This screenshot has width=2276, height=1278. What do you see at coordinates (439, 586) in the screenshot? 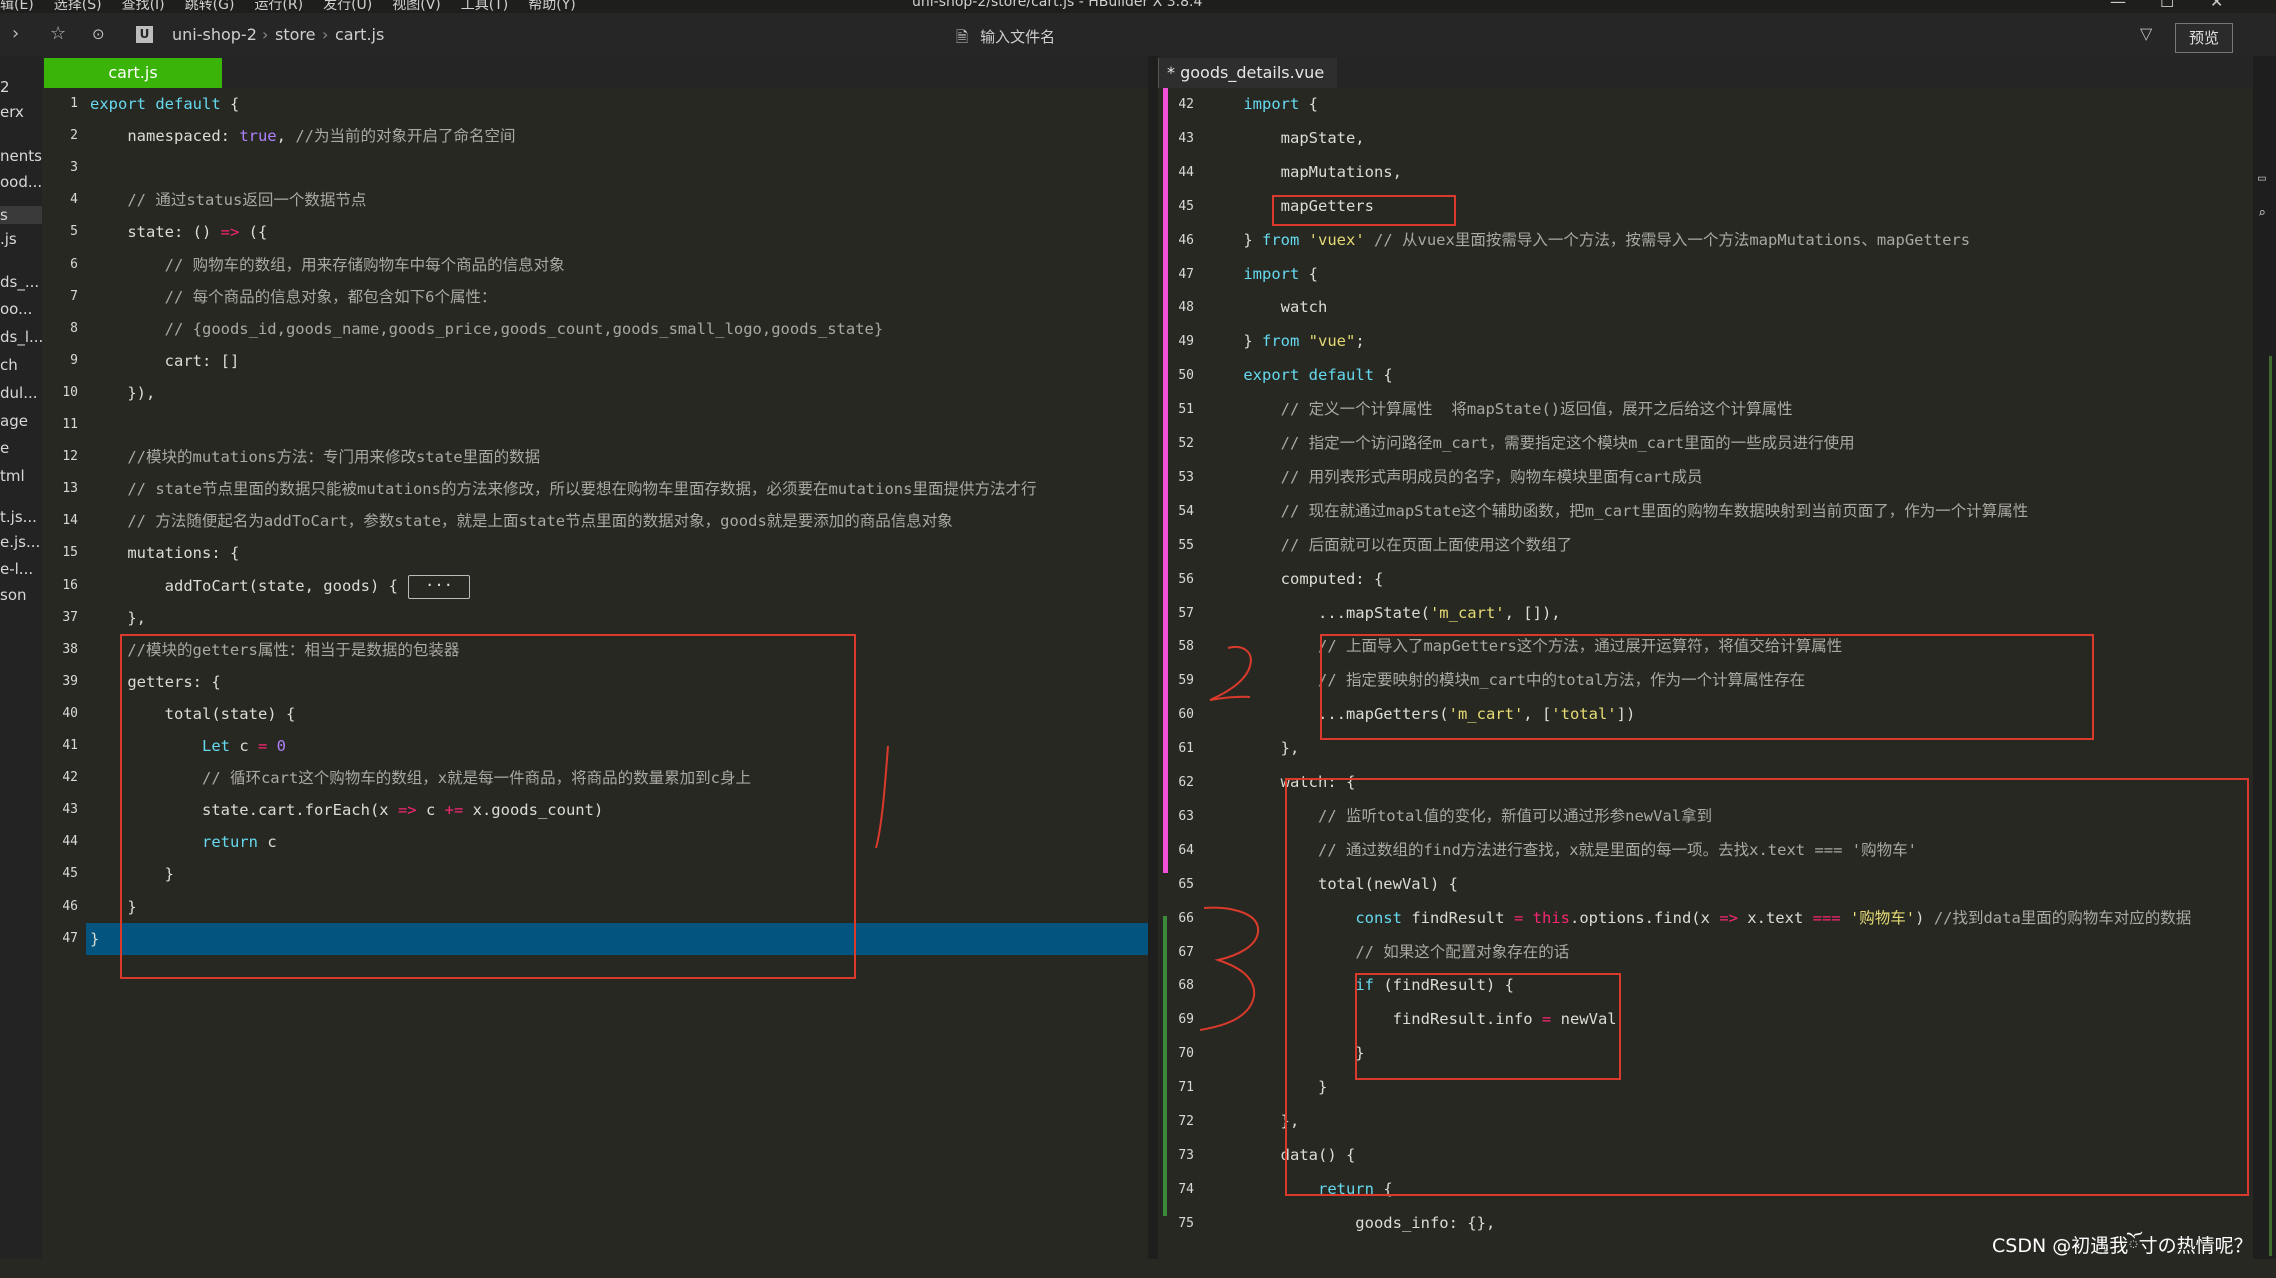
I see `folded-code-button: ···` at bounding box center [439, 586].